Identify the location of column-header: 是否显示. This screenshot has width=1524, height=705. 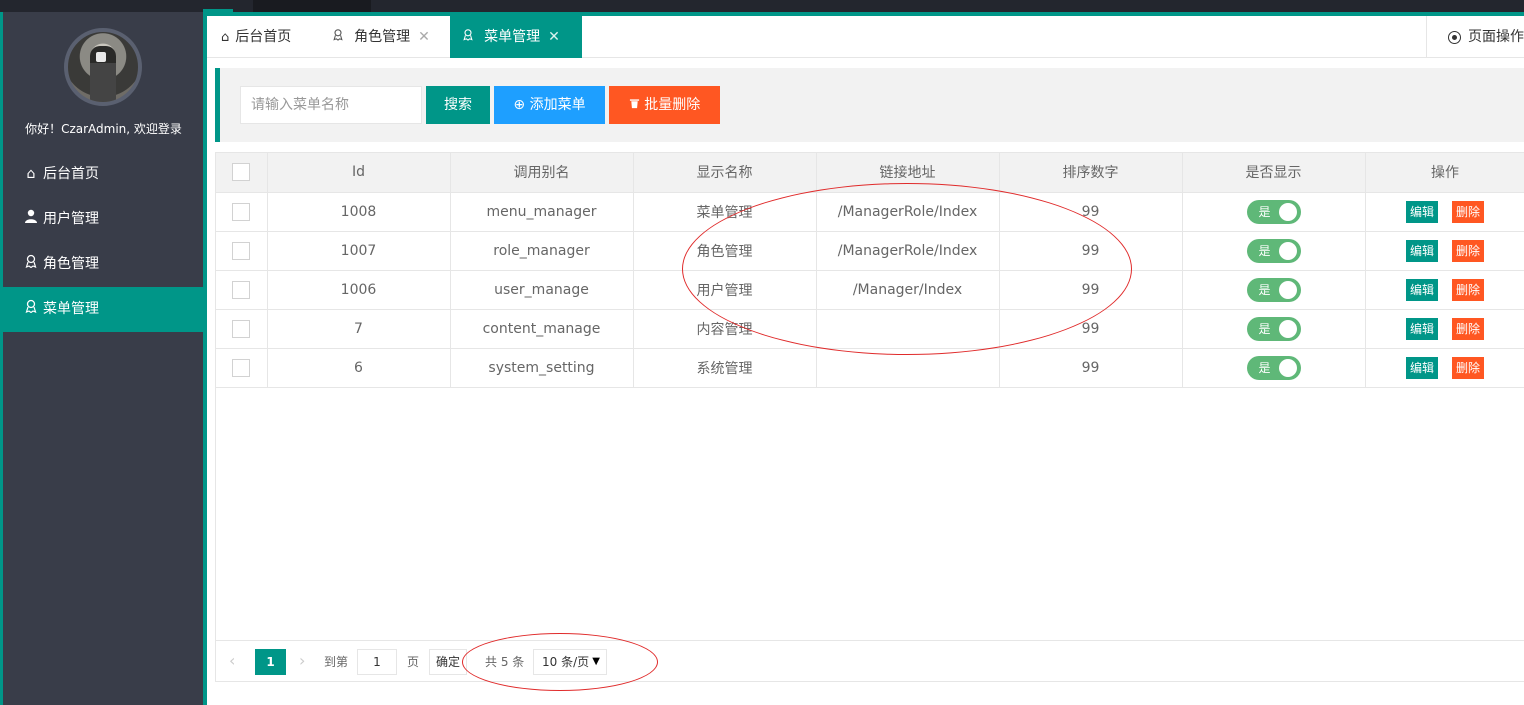
(1274, 173).